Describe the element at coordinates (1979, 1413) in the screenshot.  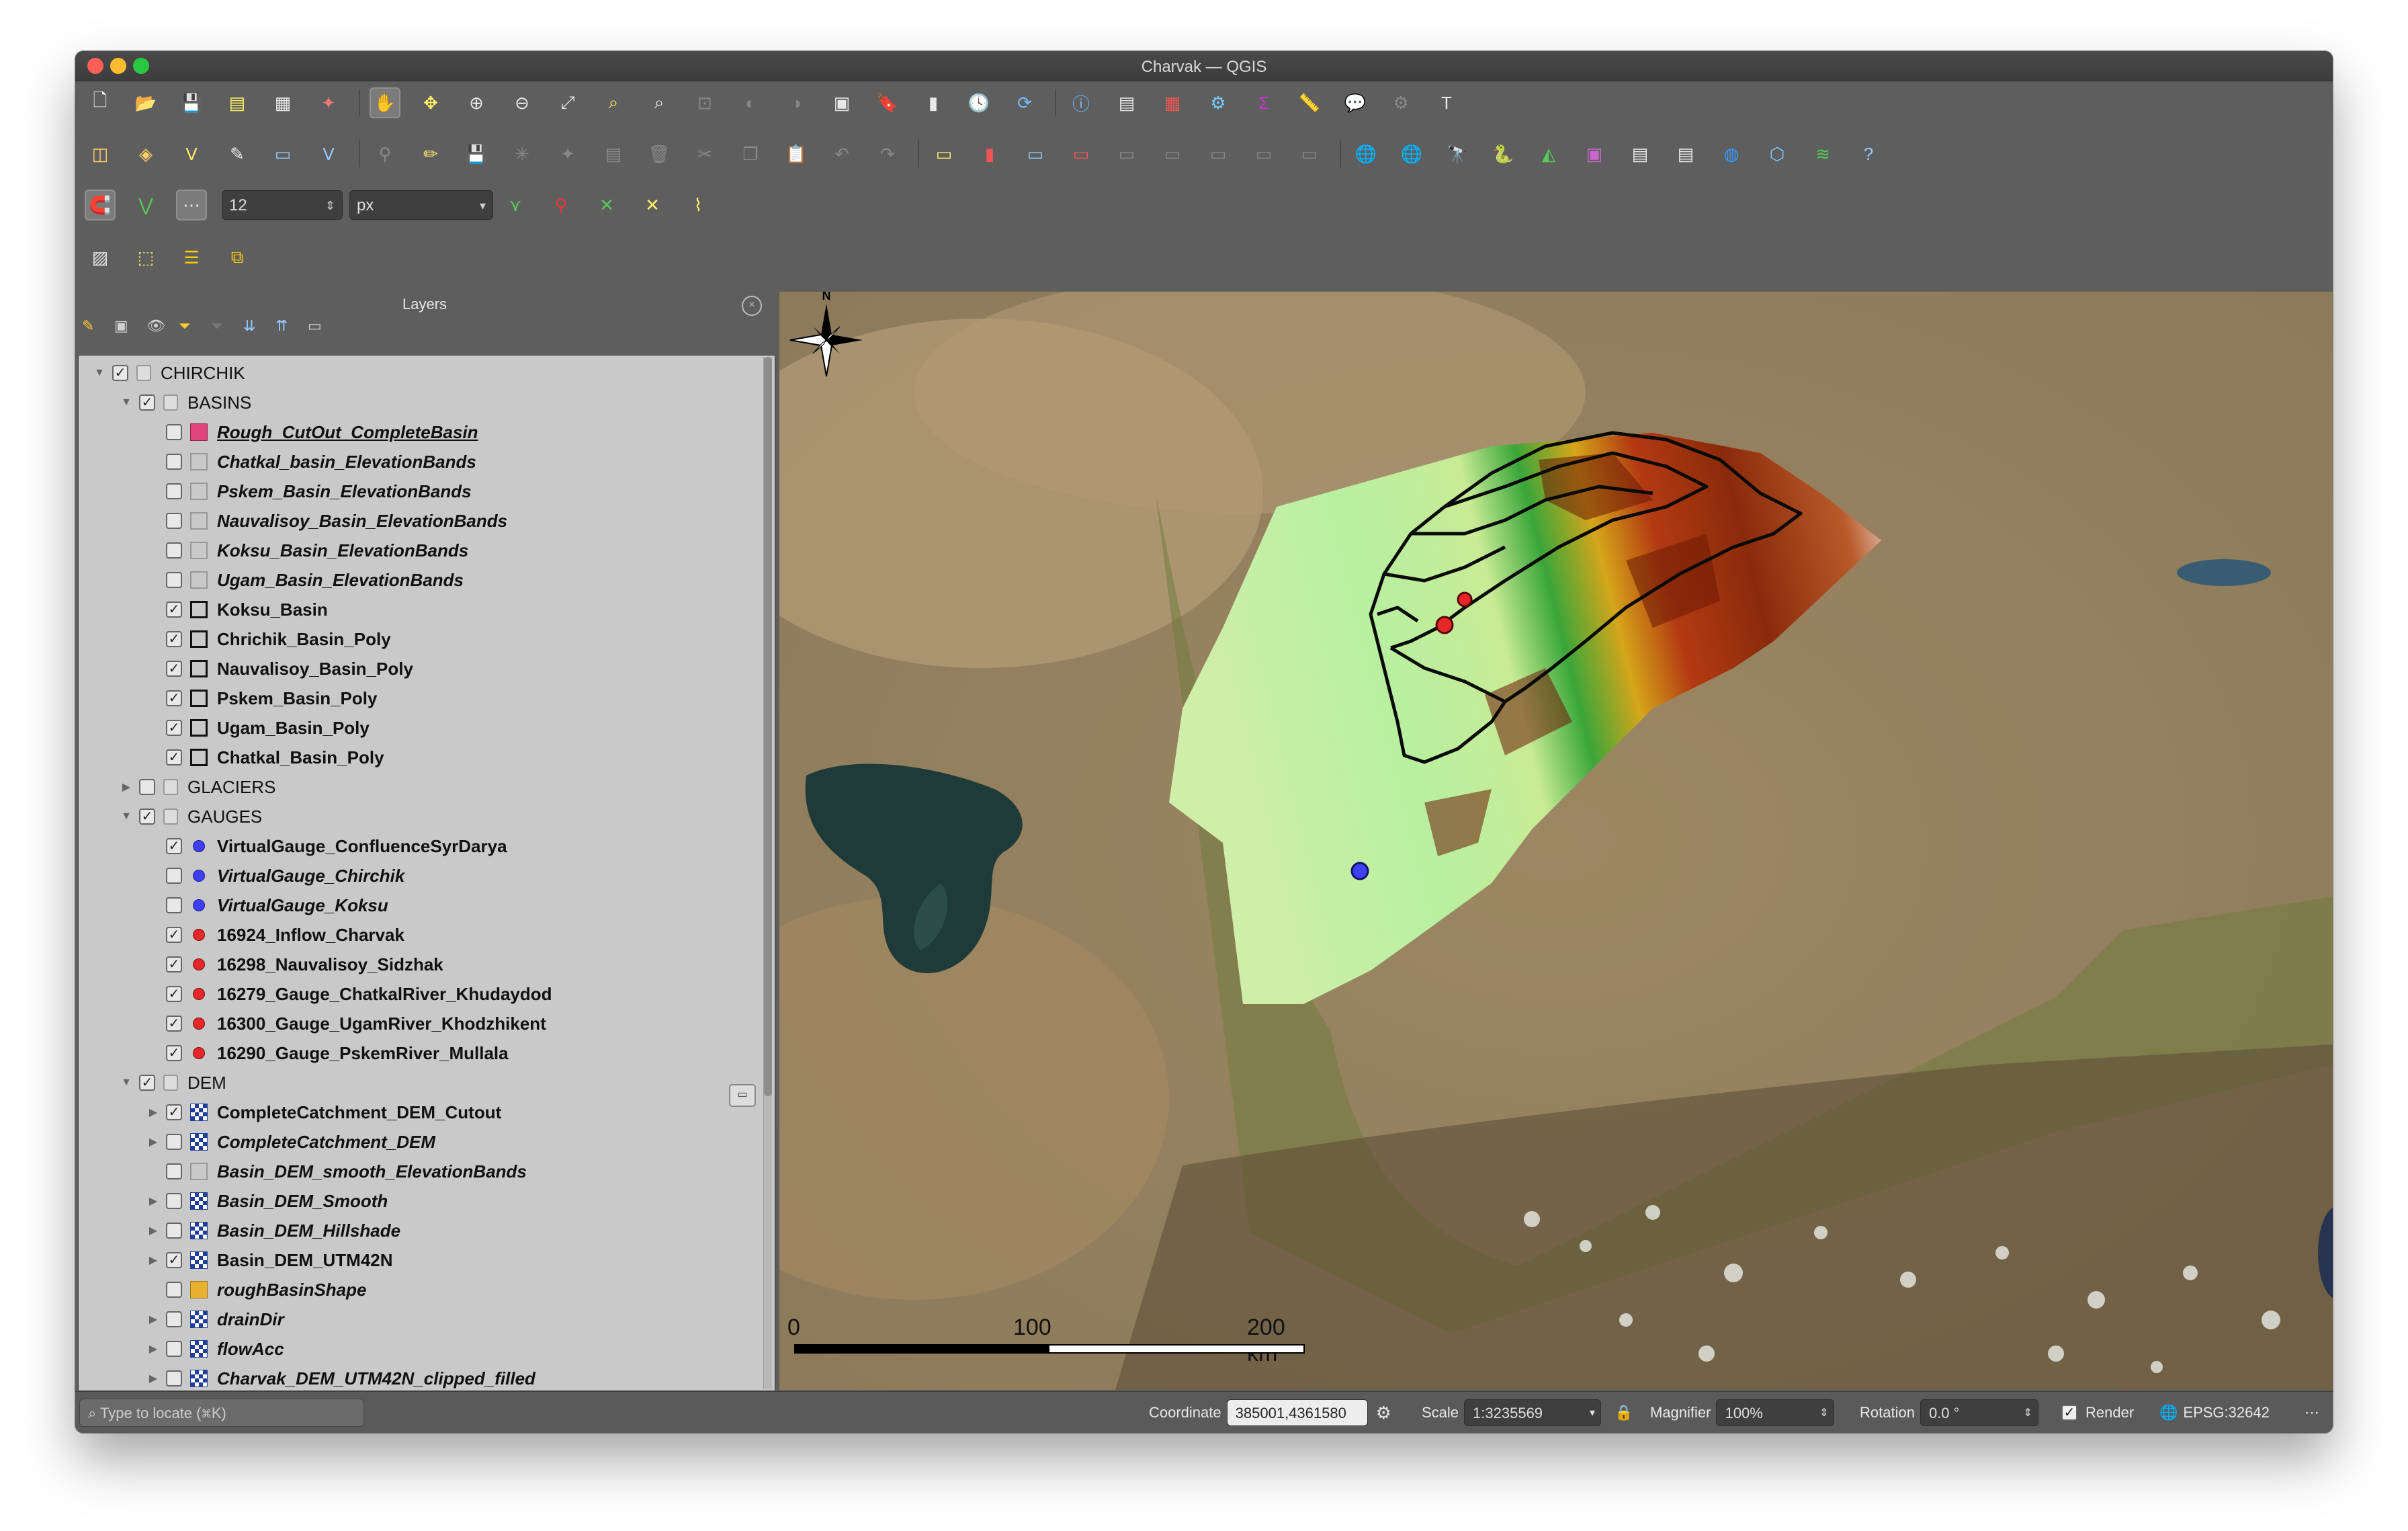
I see `rotation-field: 0.0 ° ⇕` at that location.